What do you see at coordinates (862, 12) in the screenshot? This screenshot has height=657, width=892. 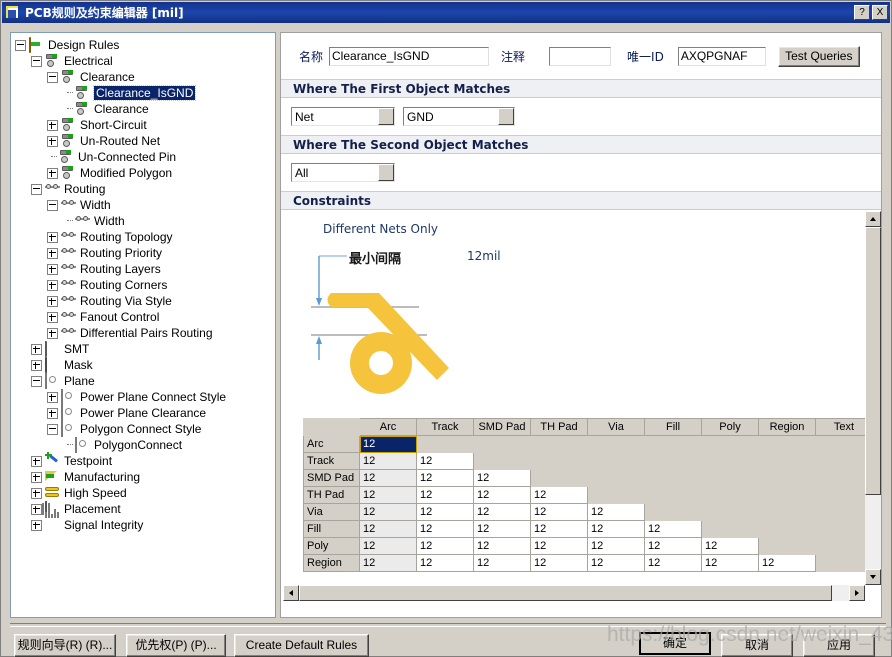 I see `help-button: ?` at bounding box center [862, 12].